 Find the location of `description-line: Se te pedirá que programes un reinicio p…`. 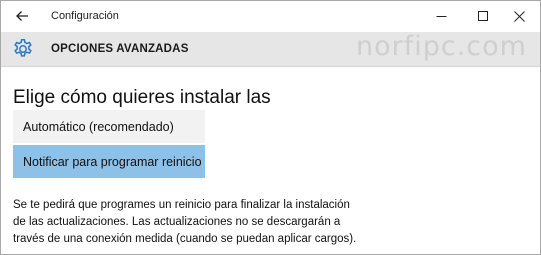

description-line: Se te pedirá que programes un reinicio p… is located at coordinates (181, 205).